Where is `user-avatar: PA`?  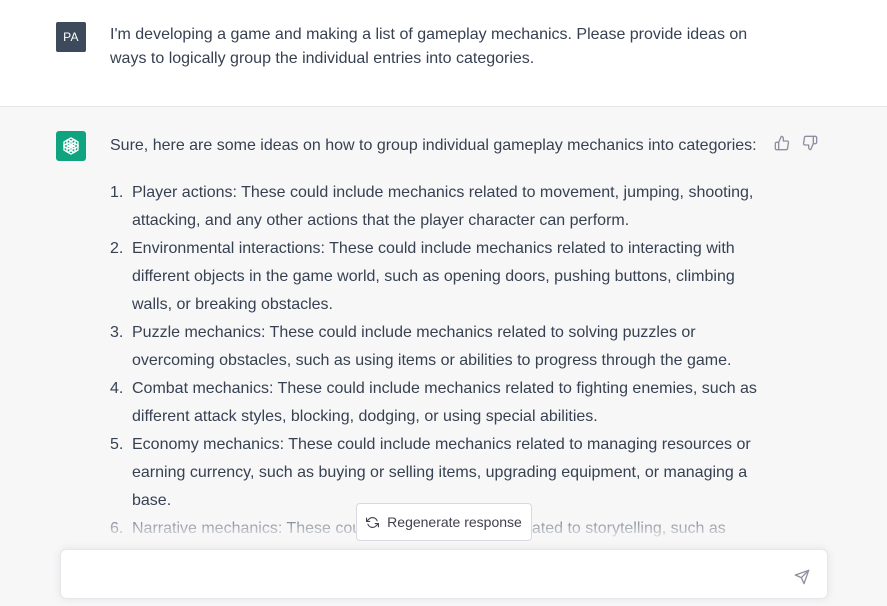
user-avatar: PA is located at coordinates (71, 37).